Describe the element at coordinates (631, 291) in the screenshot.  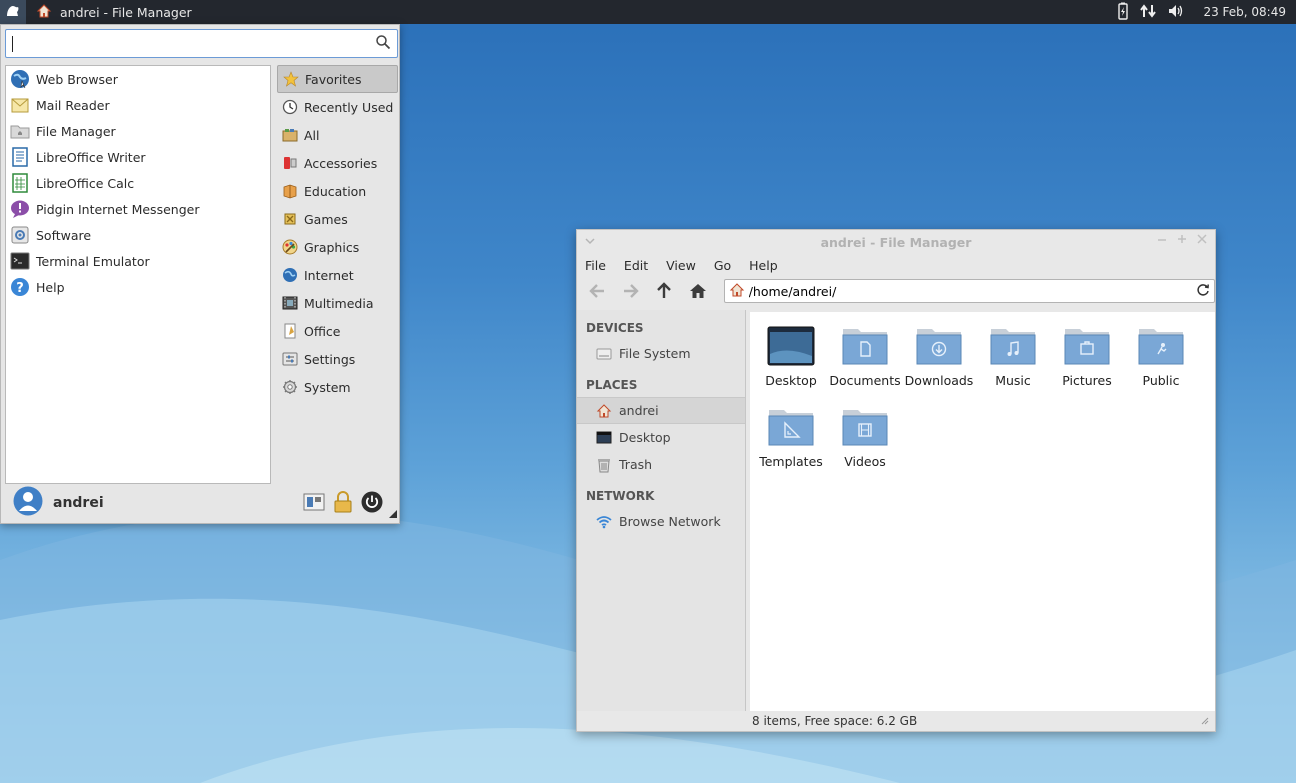
I see `forward-button` at that location.